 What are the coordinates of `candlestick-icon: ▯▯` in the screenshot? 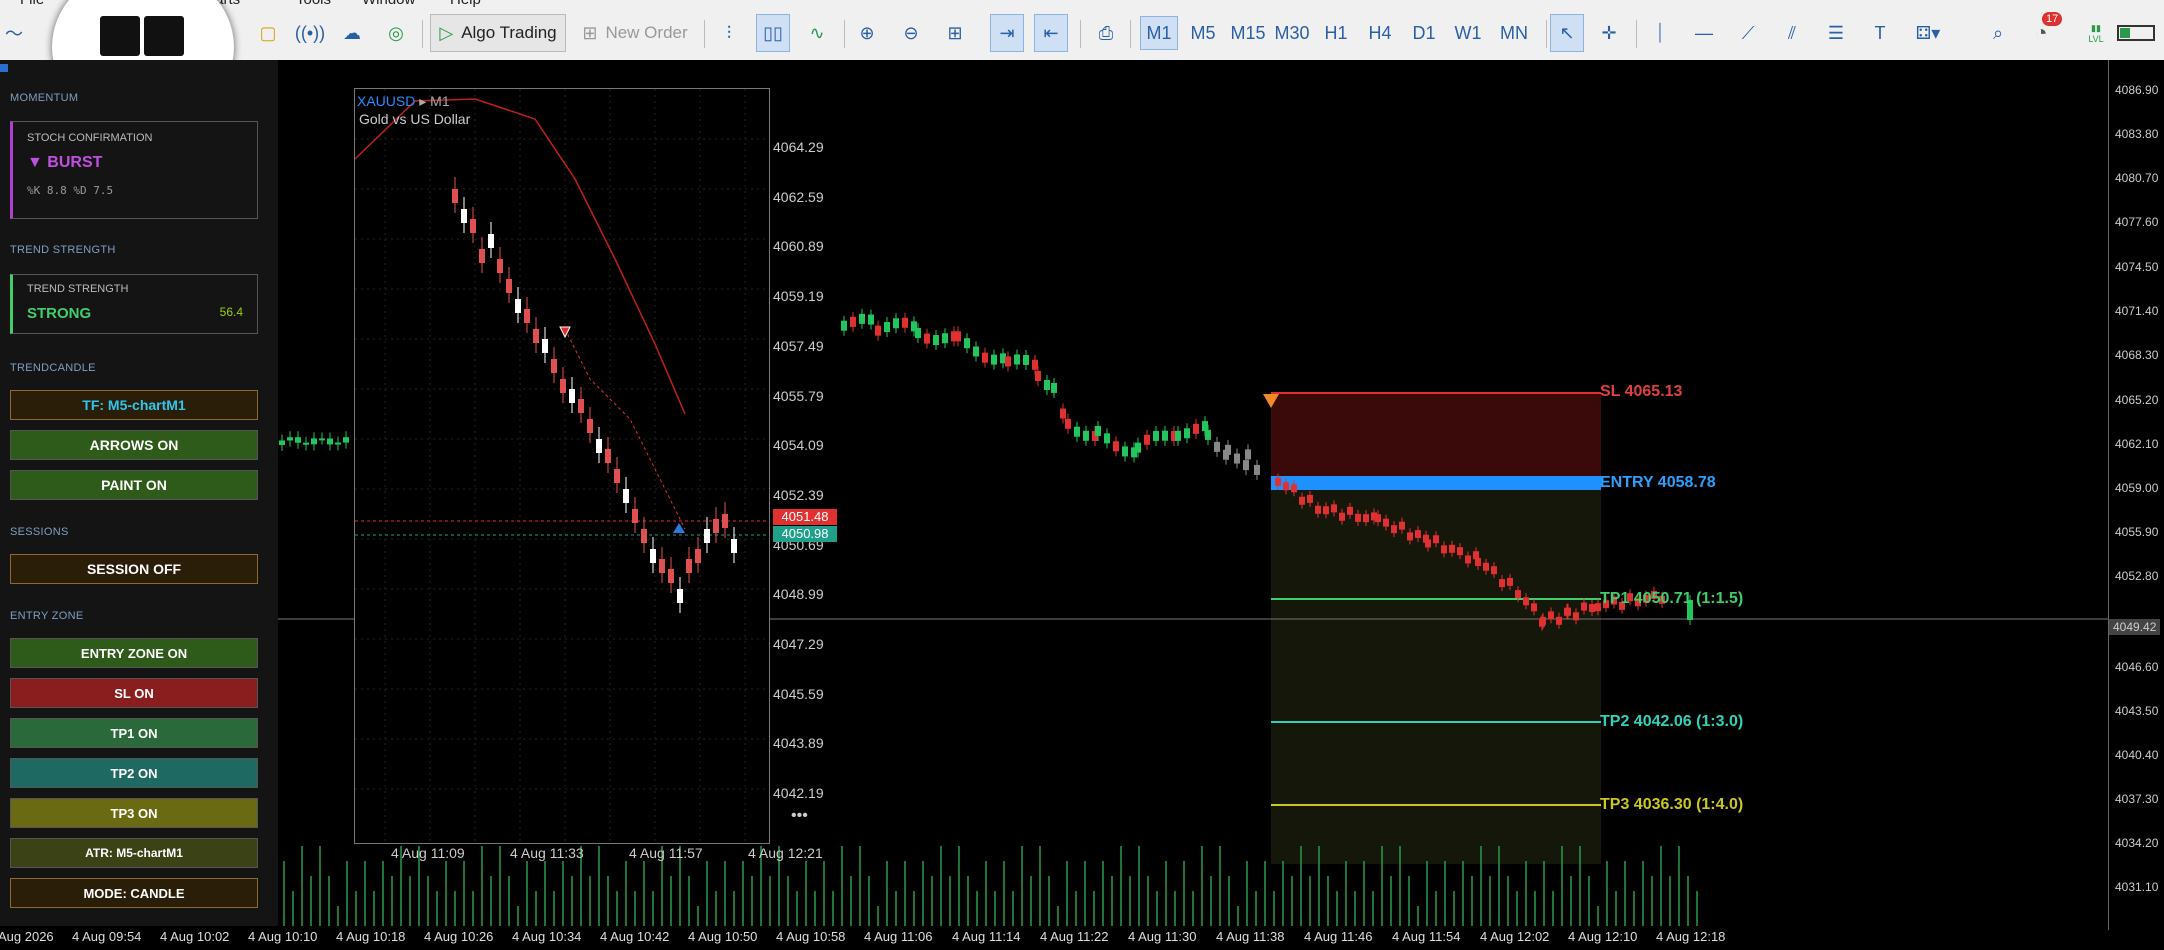 It's located at (773, 33).